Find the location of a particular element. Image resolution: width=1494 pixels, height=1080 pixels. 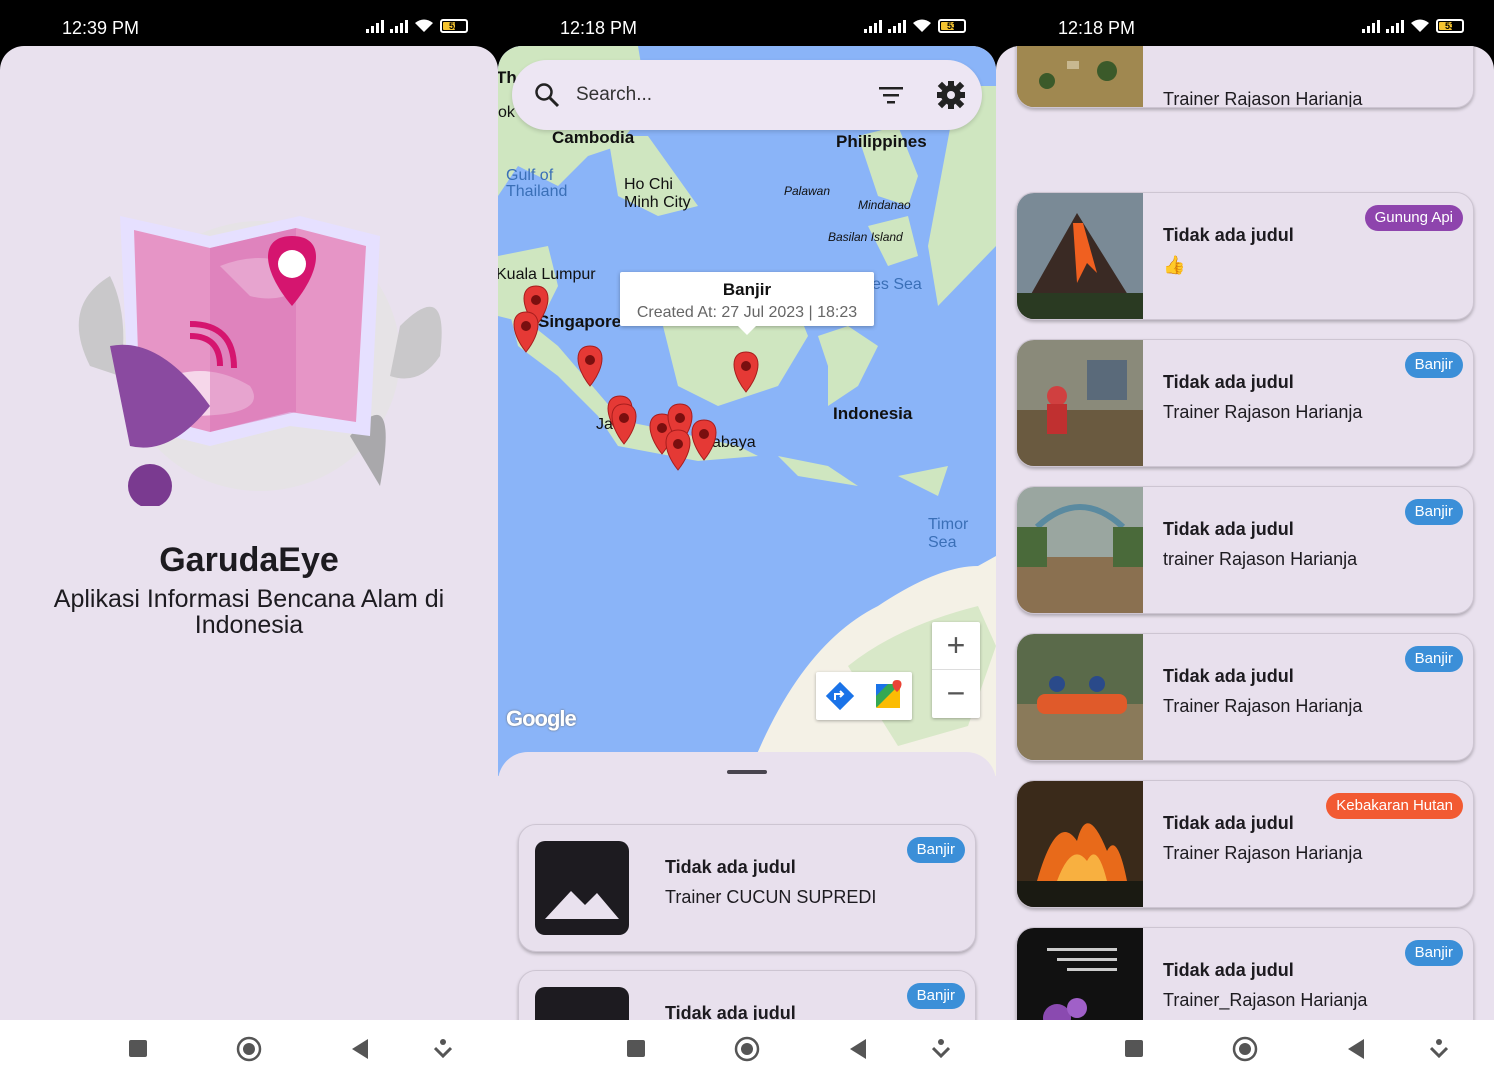

zoom-out-button: − is located at coordinates (956, 694).